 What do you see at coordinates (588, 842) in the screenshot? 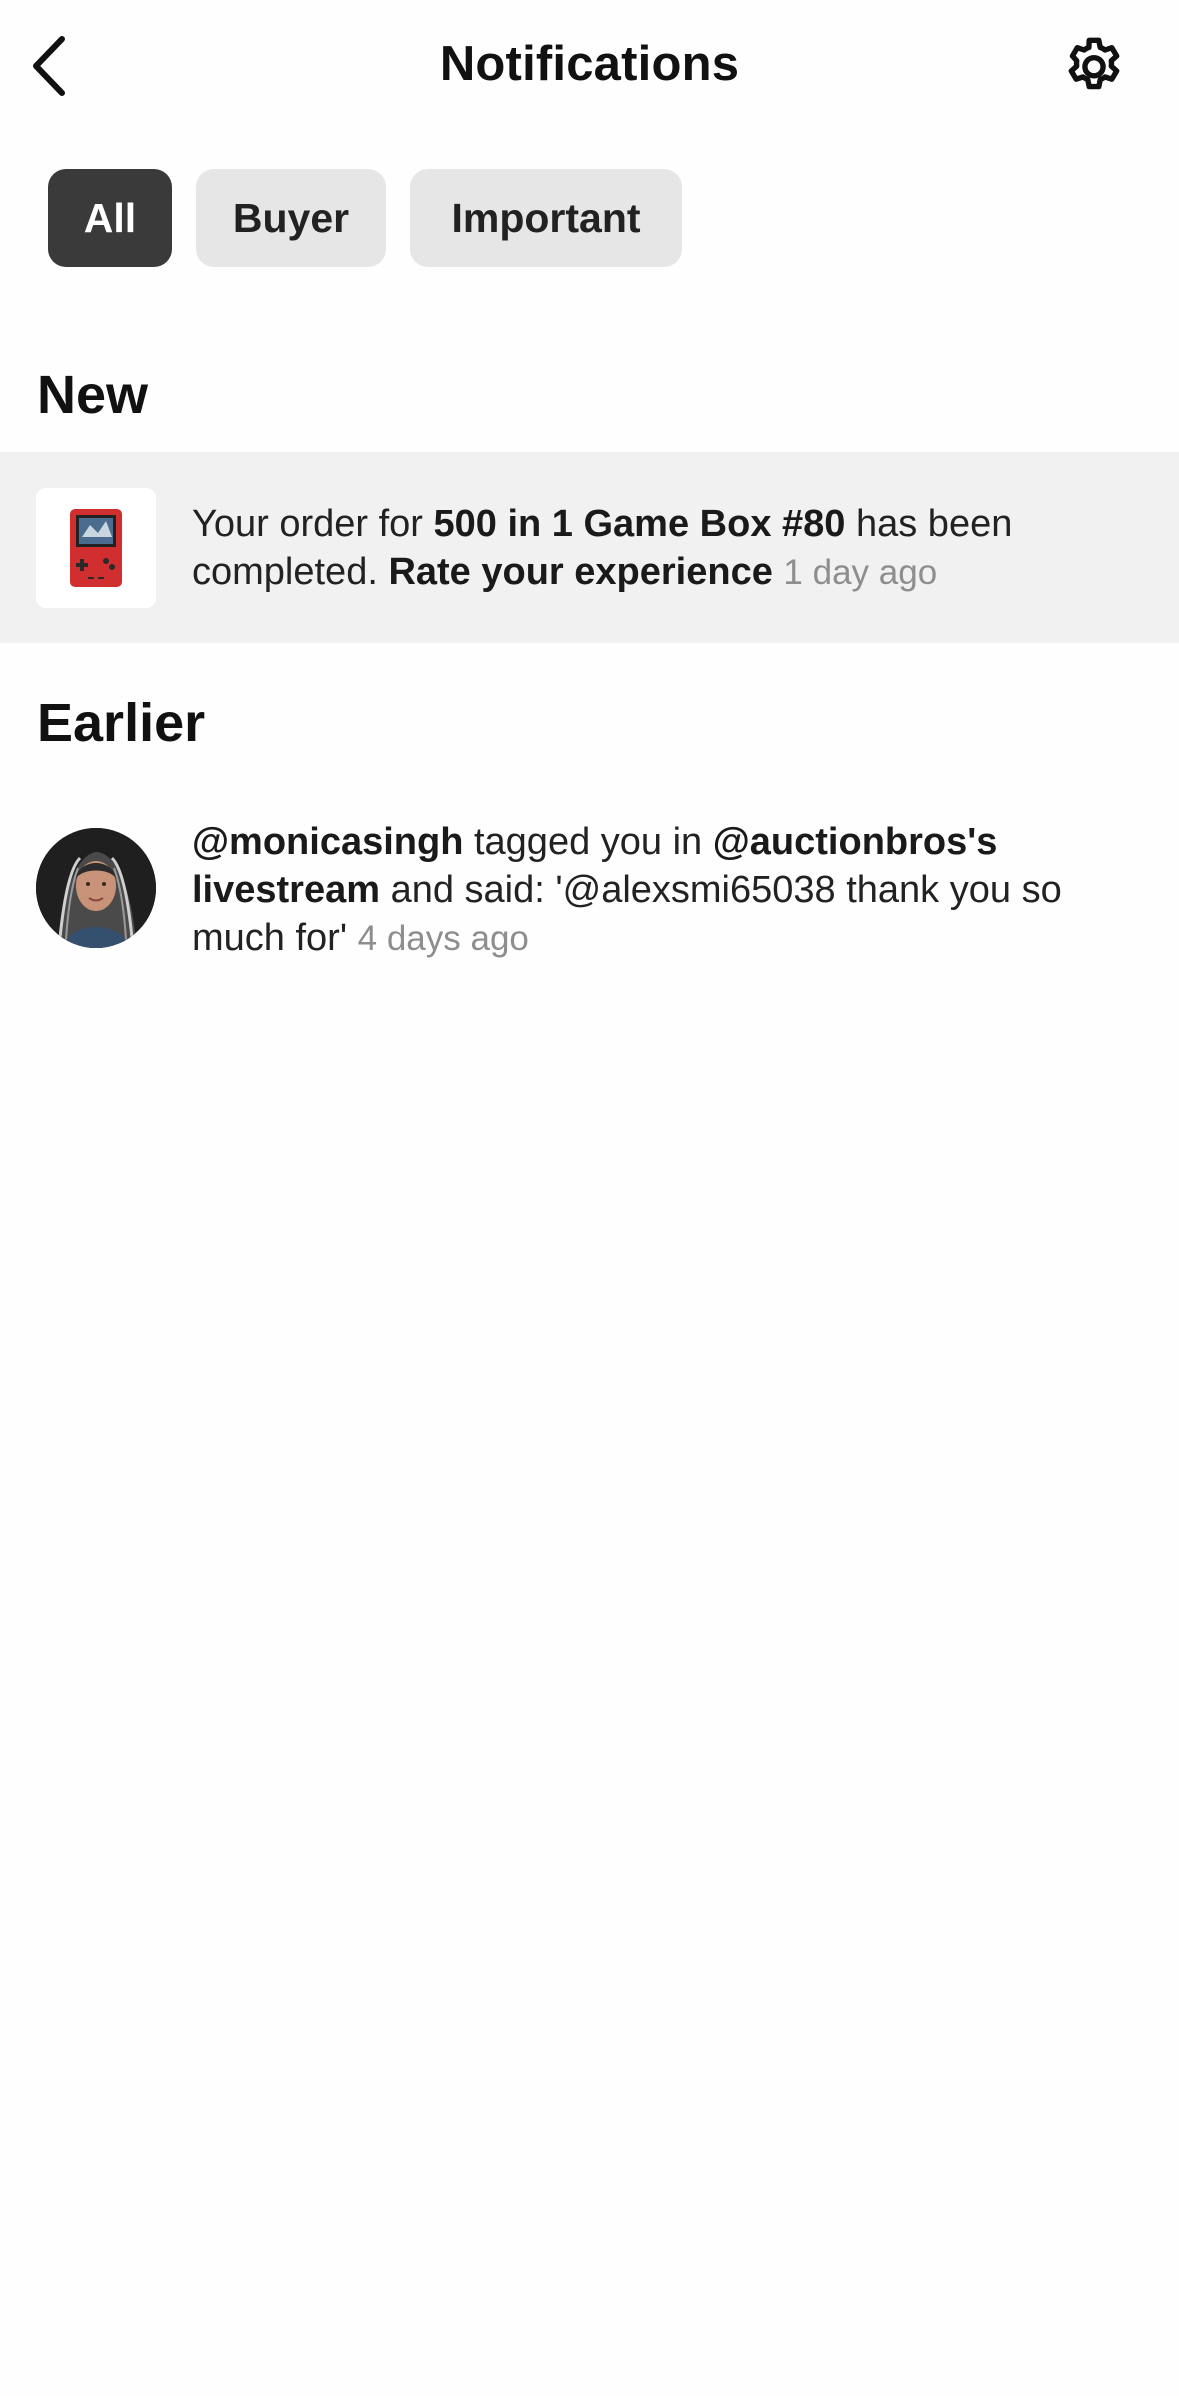
I see `notification-middle: tagged you in` at bounding box center [588, 842].